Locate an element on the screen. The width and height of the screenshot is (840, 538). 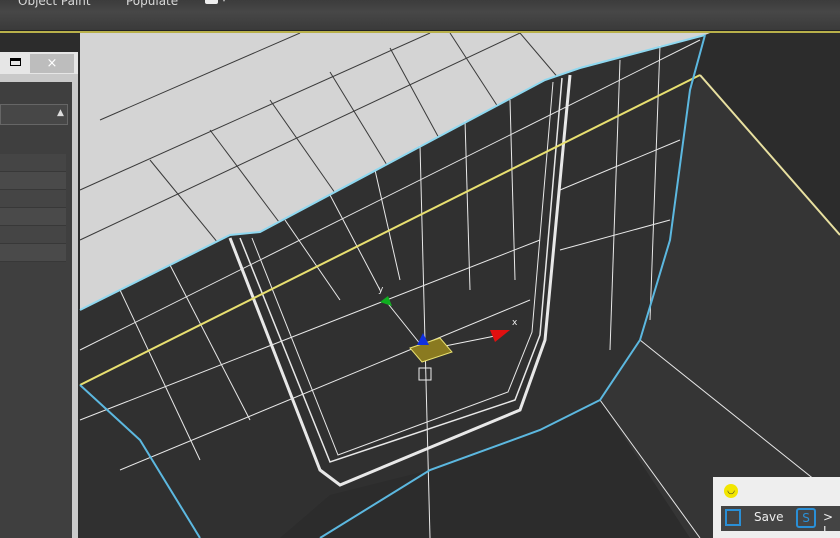
svg-text: x is located at coordinates (515, 323).